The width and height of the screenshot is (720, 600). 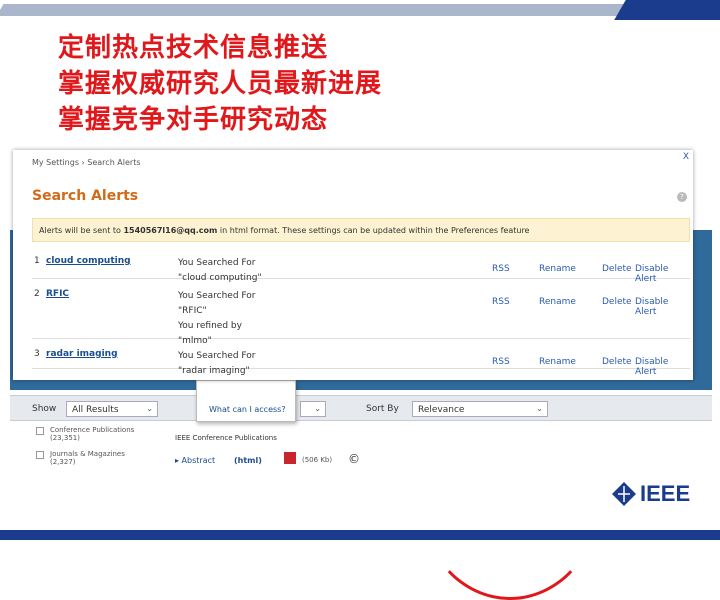 I want to click on notice-prefix: Alerts will be sent to, so click(x=81, y=230).